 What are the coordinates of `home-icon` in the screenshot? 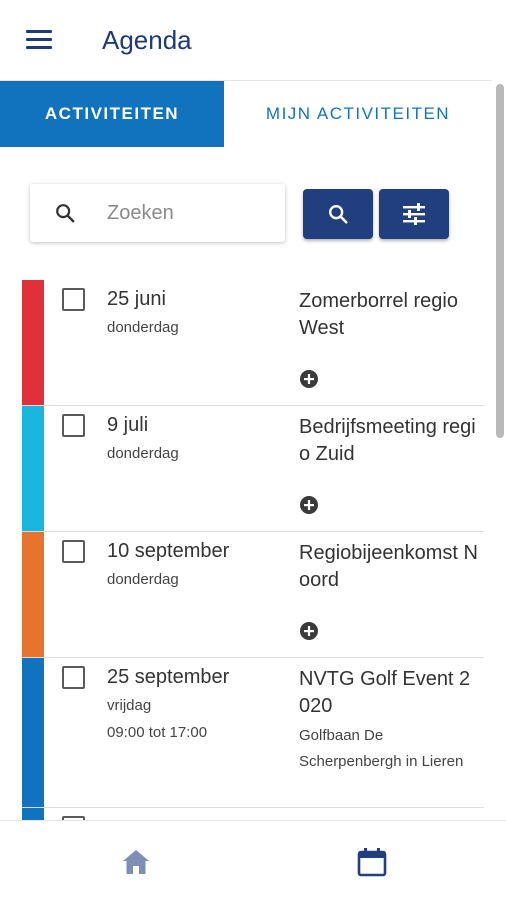 It's located at (136, 862).